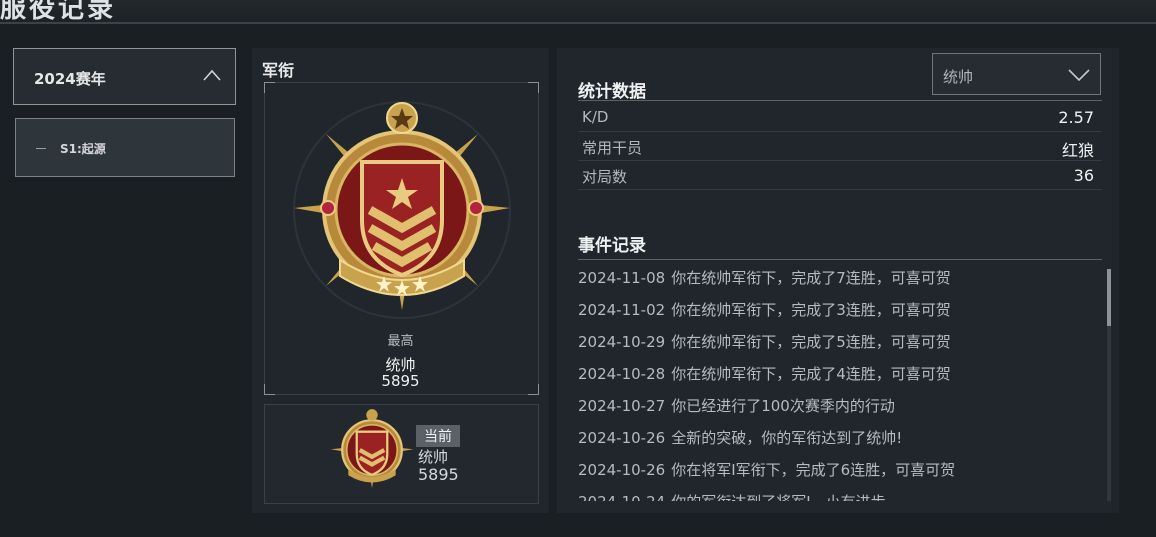  Describe the element at coordinates (612, 92) in the screenshot. I see `stats-title: 统计数据` at that location.